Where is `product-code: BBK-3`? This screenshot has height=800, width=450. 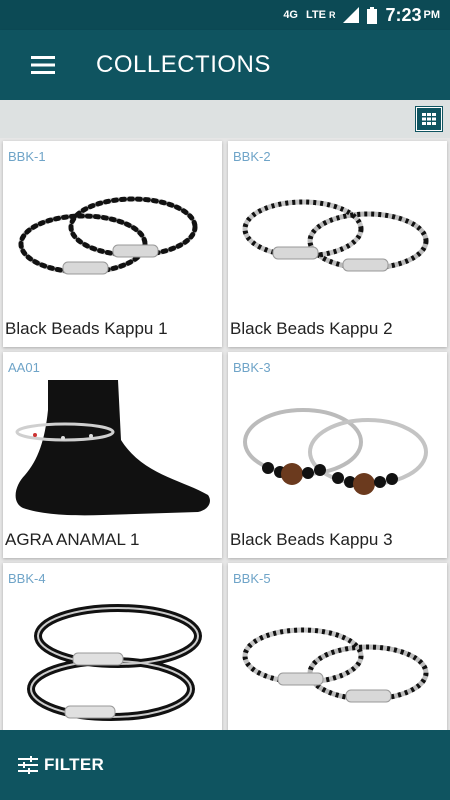 product-code: BBK-3 is located at coordinates (252, 367).